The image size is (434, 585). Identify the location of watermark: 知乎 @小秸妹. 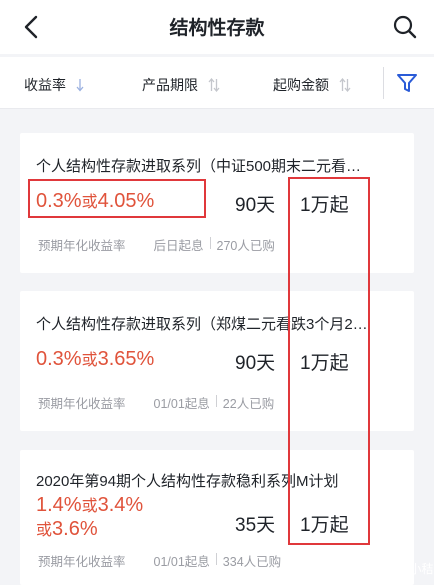
(402, 568).